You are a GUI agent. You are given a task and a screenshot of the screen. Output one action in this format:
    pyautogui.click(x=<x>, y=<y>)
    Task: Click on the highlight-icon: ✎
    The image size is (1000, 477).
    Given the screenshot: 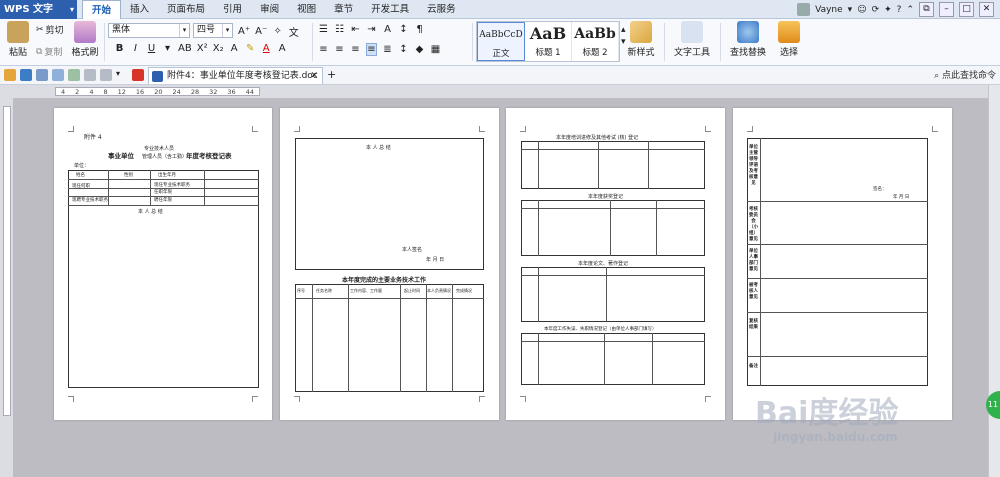 What is the action you would take?
    pyautogui.click(x=250, y=48)
    